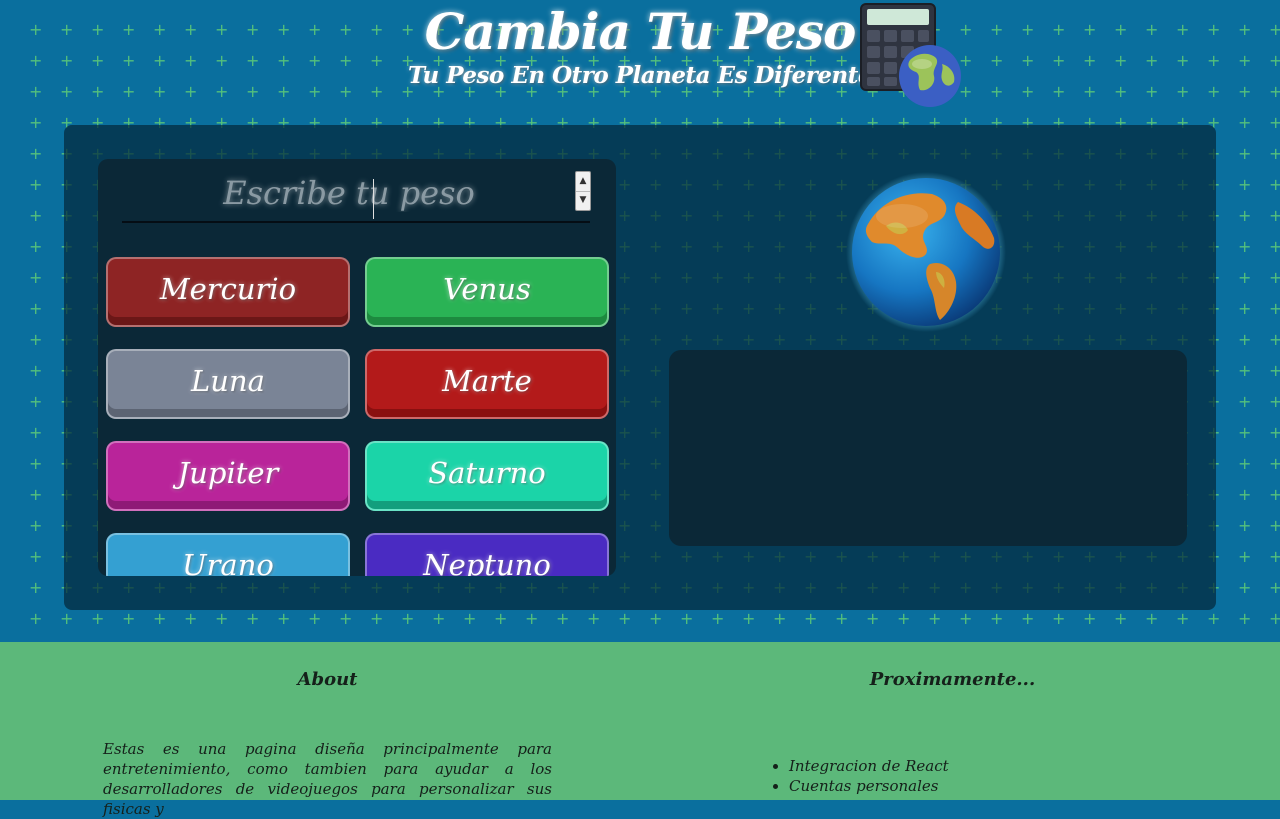  Describe the element at coordinates (487, 384) in the screenshot. I see `planet-button-marte: Marte` at that location.